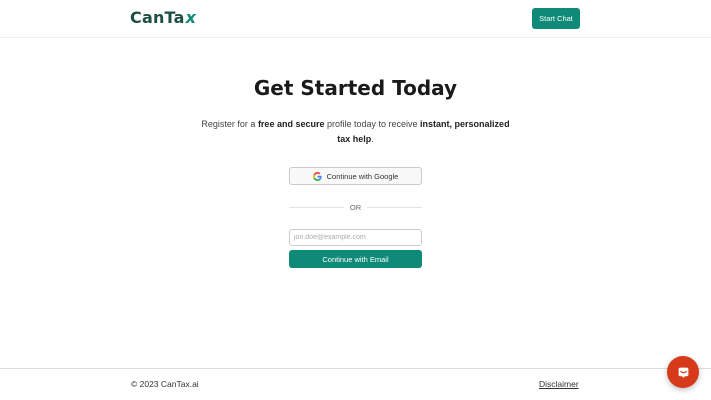 The width and height of the screenshot is (711, 400). Describe the element at coordinates (556, 18) in the screenshot. I see `start-chat-button: Start Chat` at that location.